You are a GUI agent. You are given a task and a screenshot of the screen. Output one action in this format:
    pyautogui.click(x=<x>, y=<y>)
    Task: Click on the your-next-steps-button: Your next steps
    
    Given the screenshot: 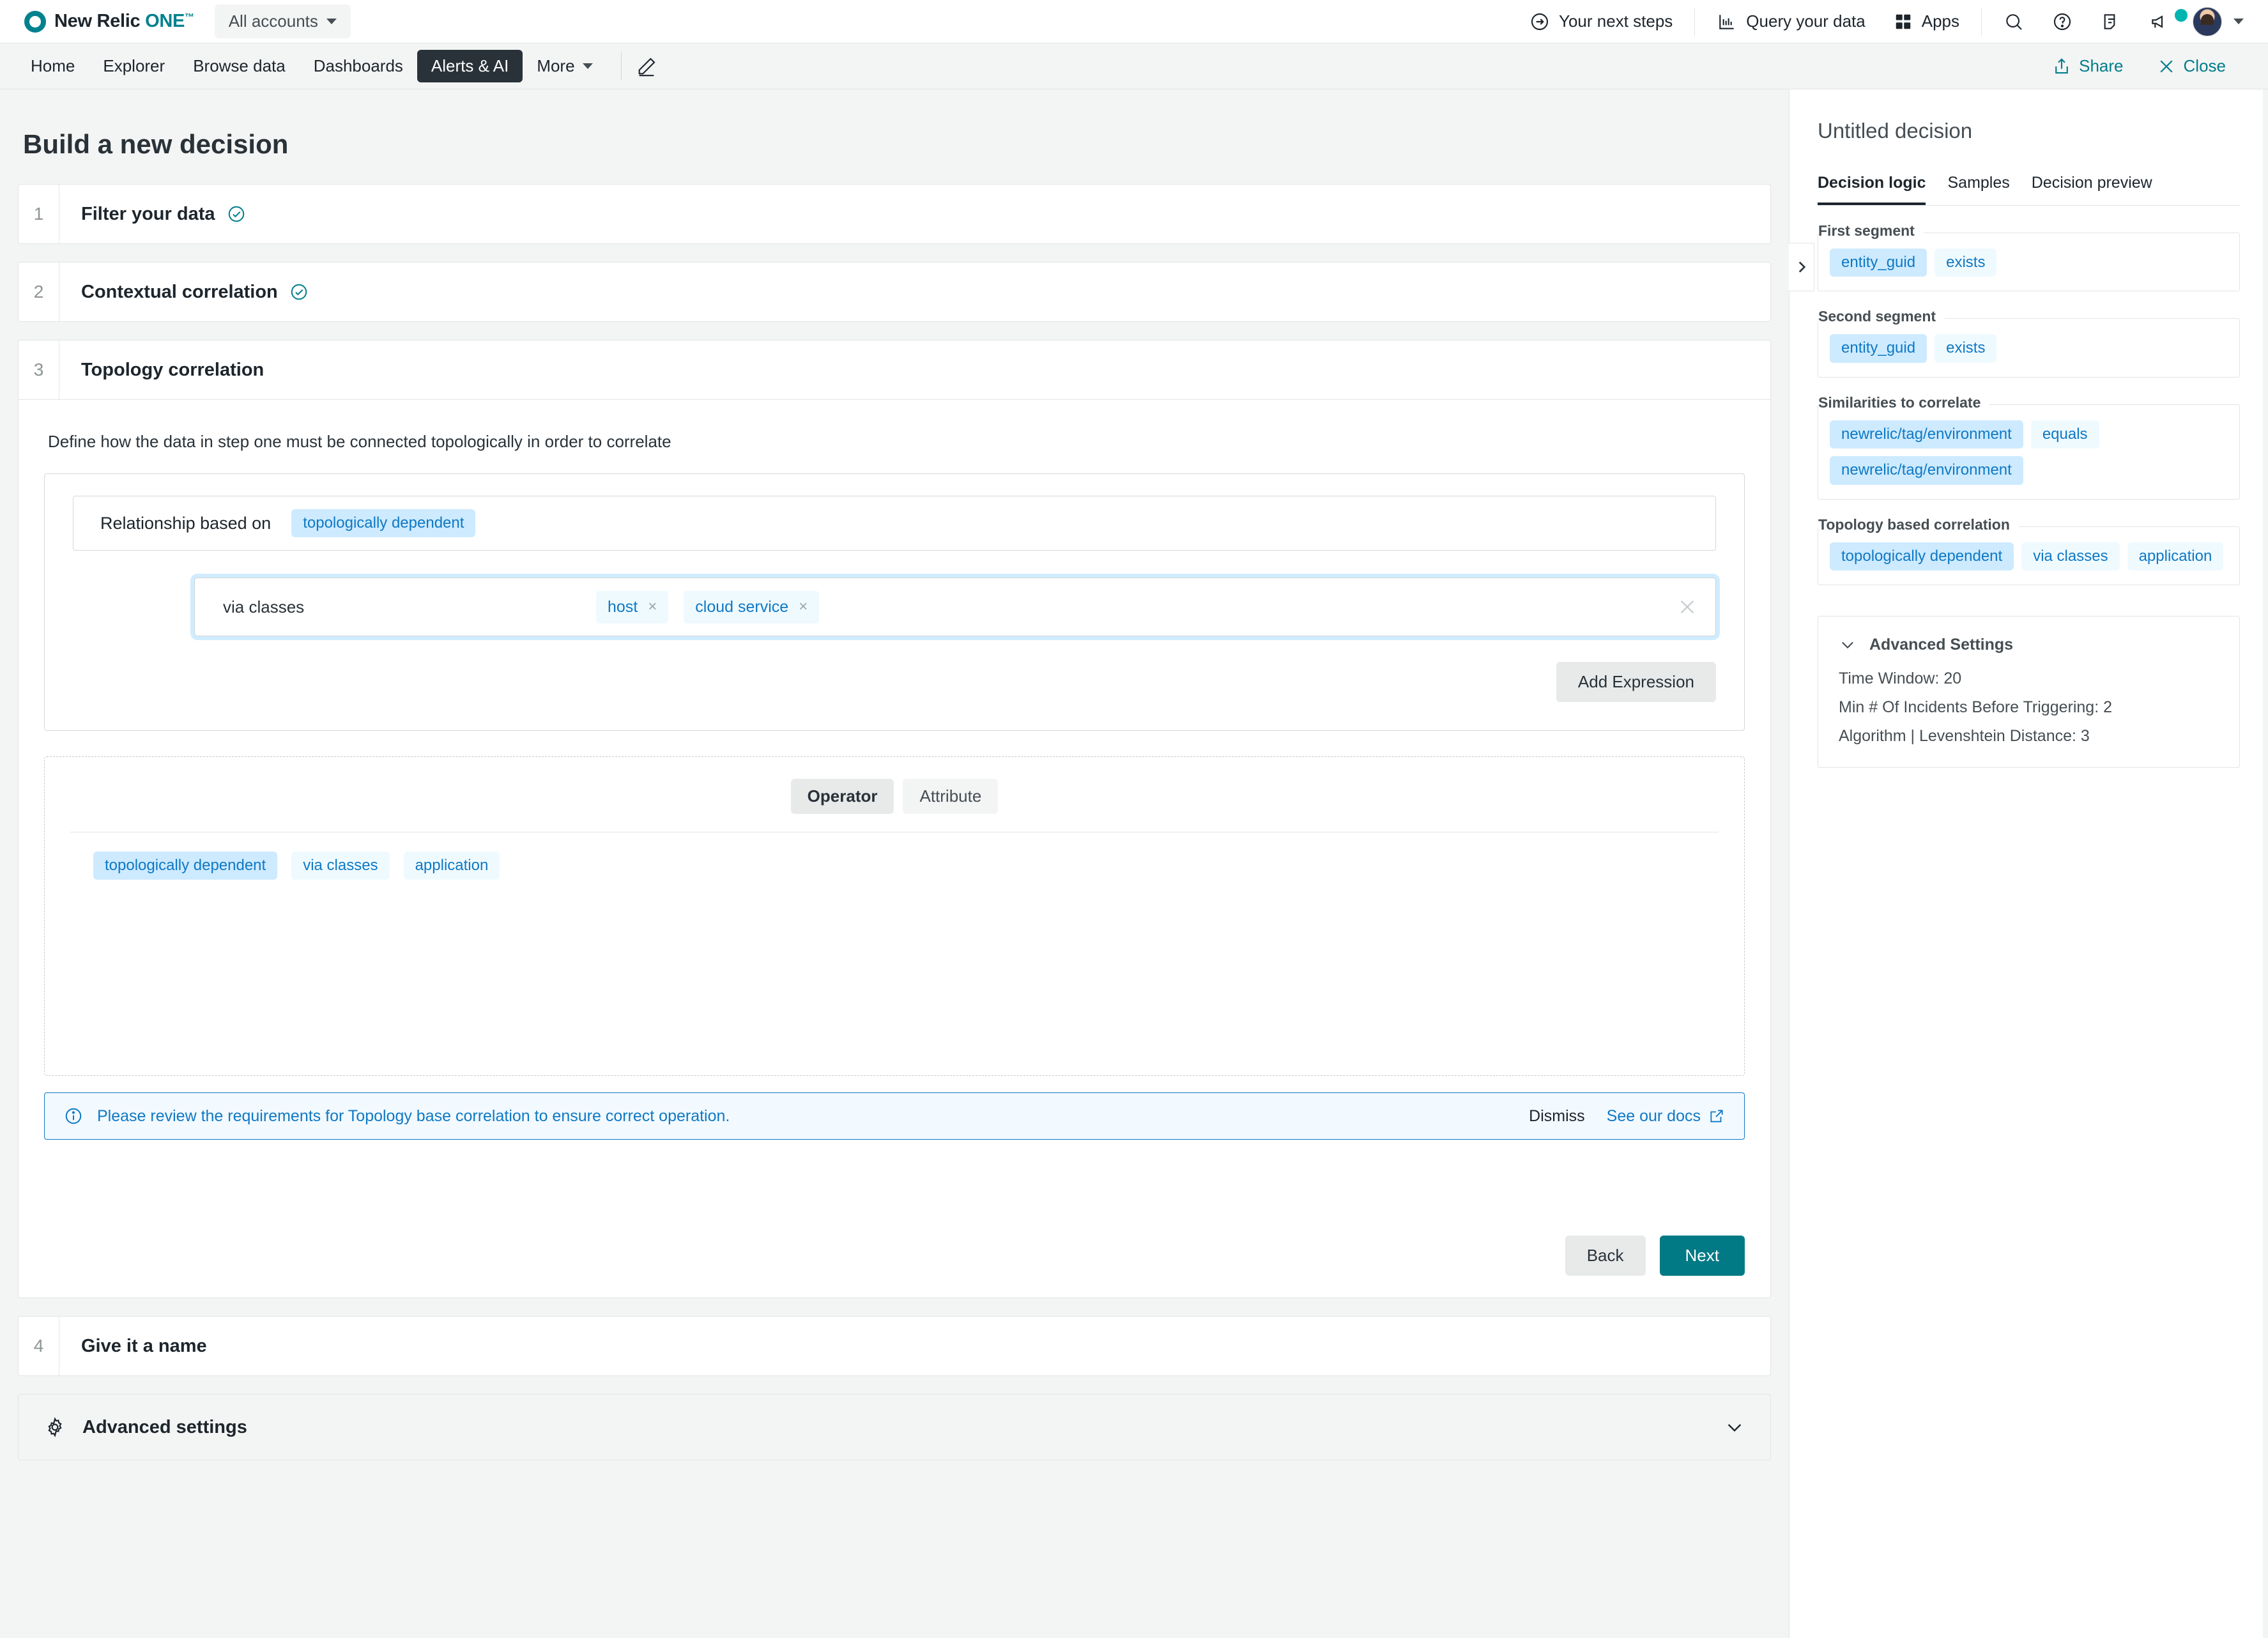 What is the action you would take?
    pyautogui.click(x=1601, y=21)
    